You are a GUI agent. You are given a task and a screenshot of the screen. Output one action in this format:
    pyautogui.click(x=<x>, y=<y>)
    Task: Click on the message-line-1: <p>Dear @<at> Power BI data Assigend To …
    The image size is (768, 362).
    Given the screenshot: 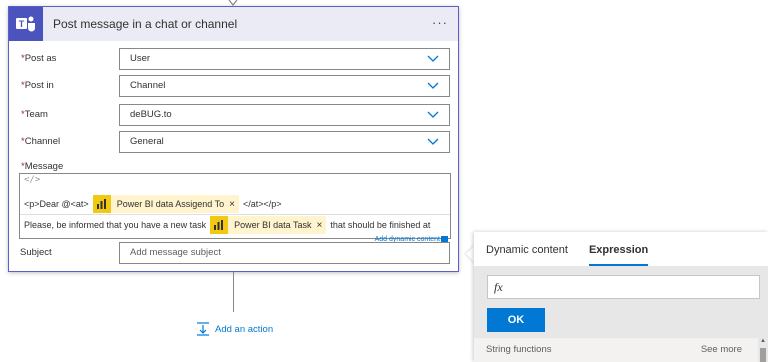 What is the action you would take?
    pyautogui.click(x=152, y=204)
    